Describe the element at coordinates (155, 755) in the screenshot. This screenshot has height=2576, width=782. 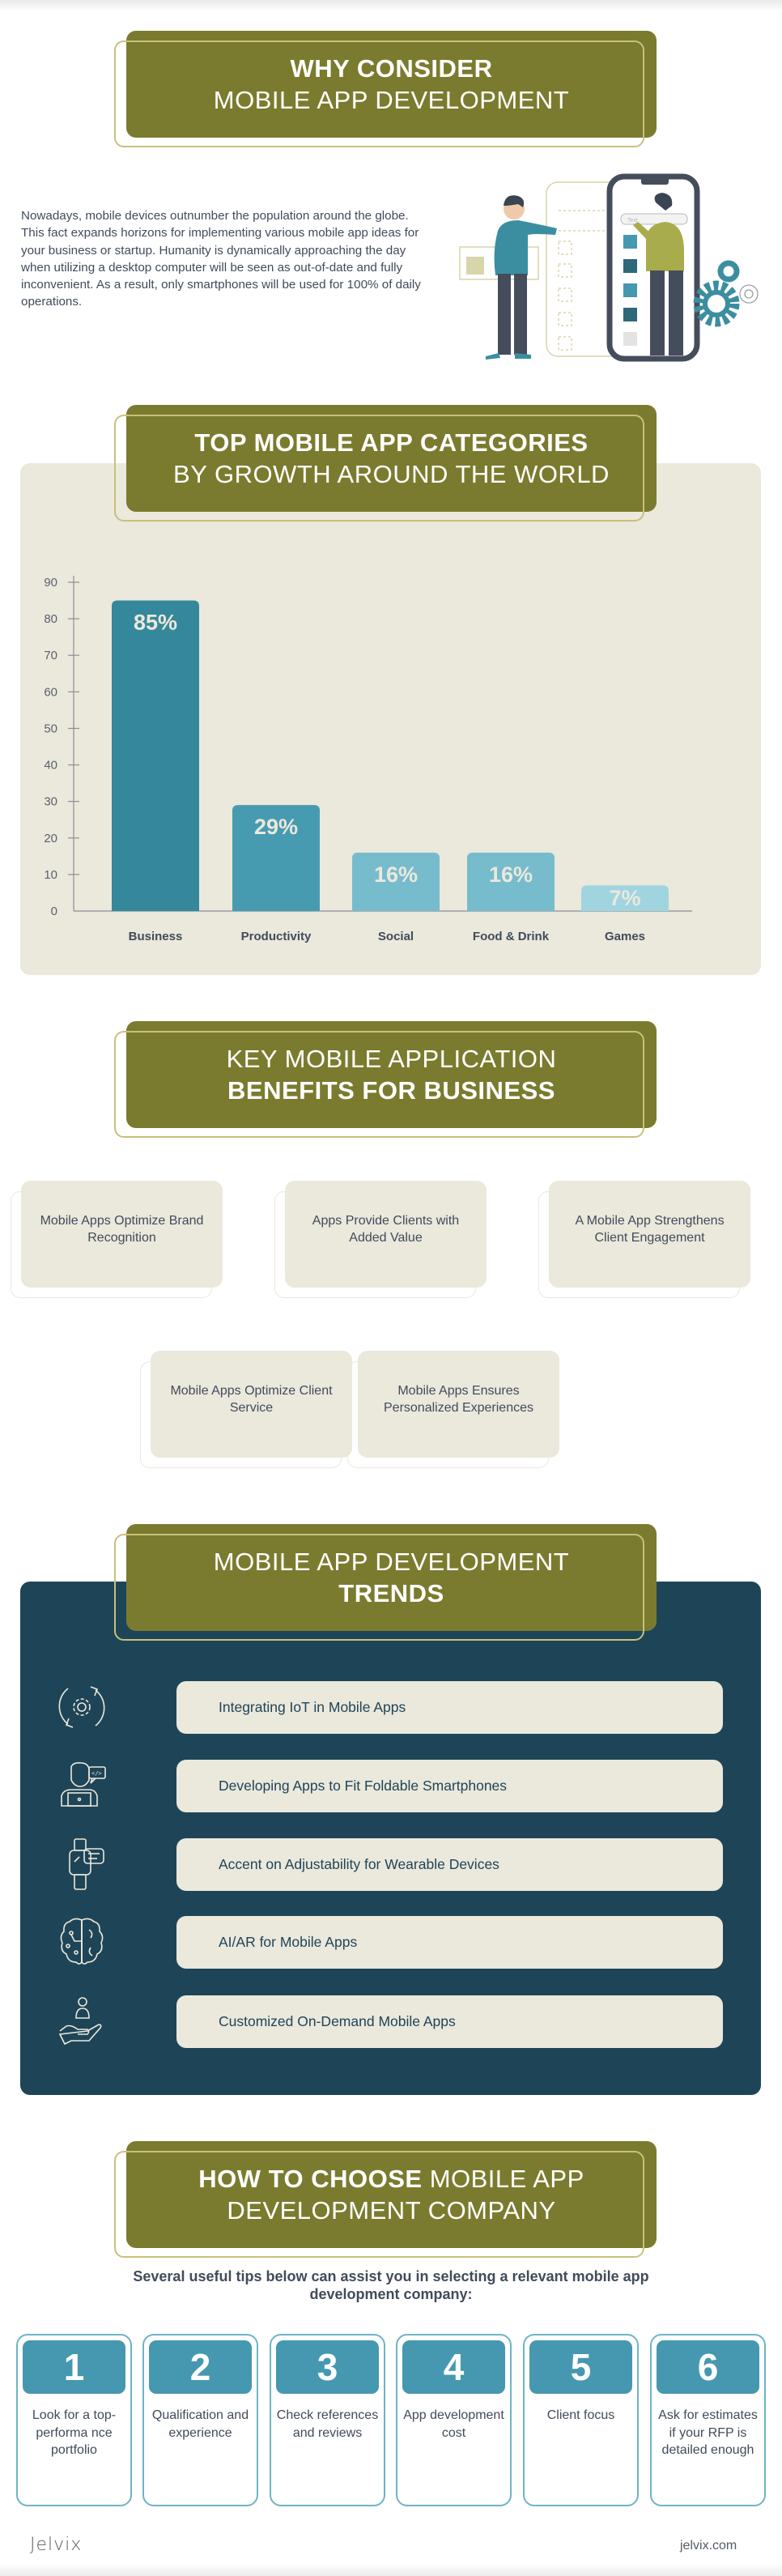
I see `bar` at that location.